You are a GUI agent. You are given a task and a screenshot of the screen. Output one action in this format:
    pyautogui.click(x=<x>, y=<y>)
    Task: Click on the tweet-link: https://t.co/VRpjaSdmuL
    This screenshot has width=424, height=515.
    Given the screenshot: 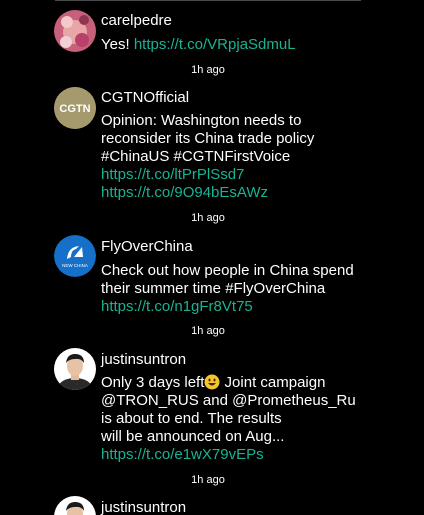 What is the action you would take?
    pyautogui.click(x=215, y=44)
    